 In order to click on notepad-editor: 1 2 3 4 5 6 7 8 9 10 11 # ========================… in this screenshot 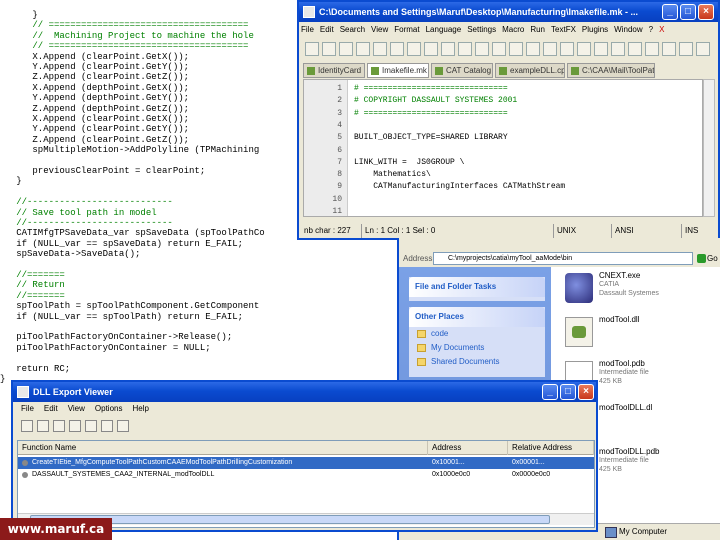, I will do `click(503, 148)`.